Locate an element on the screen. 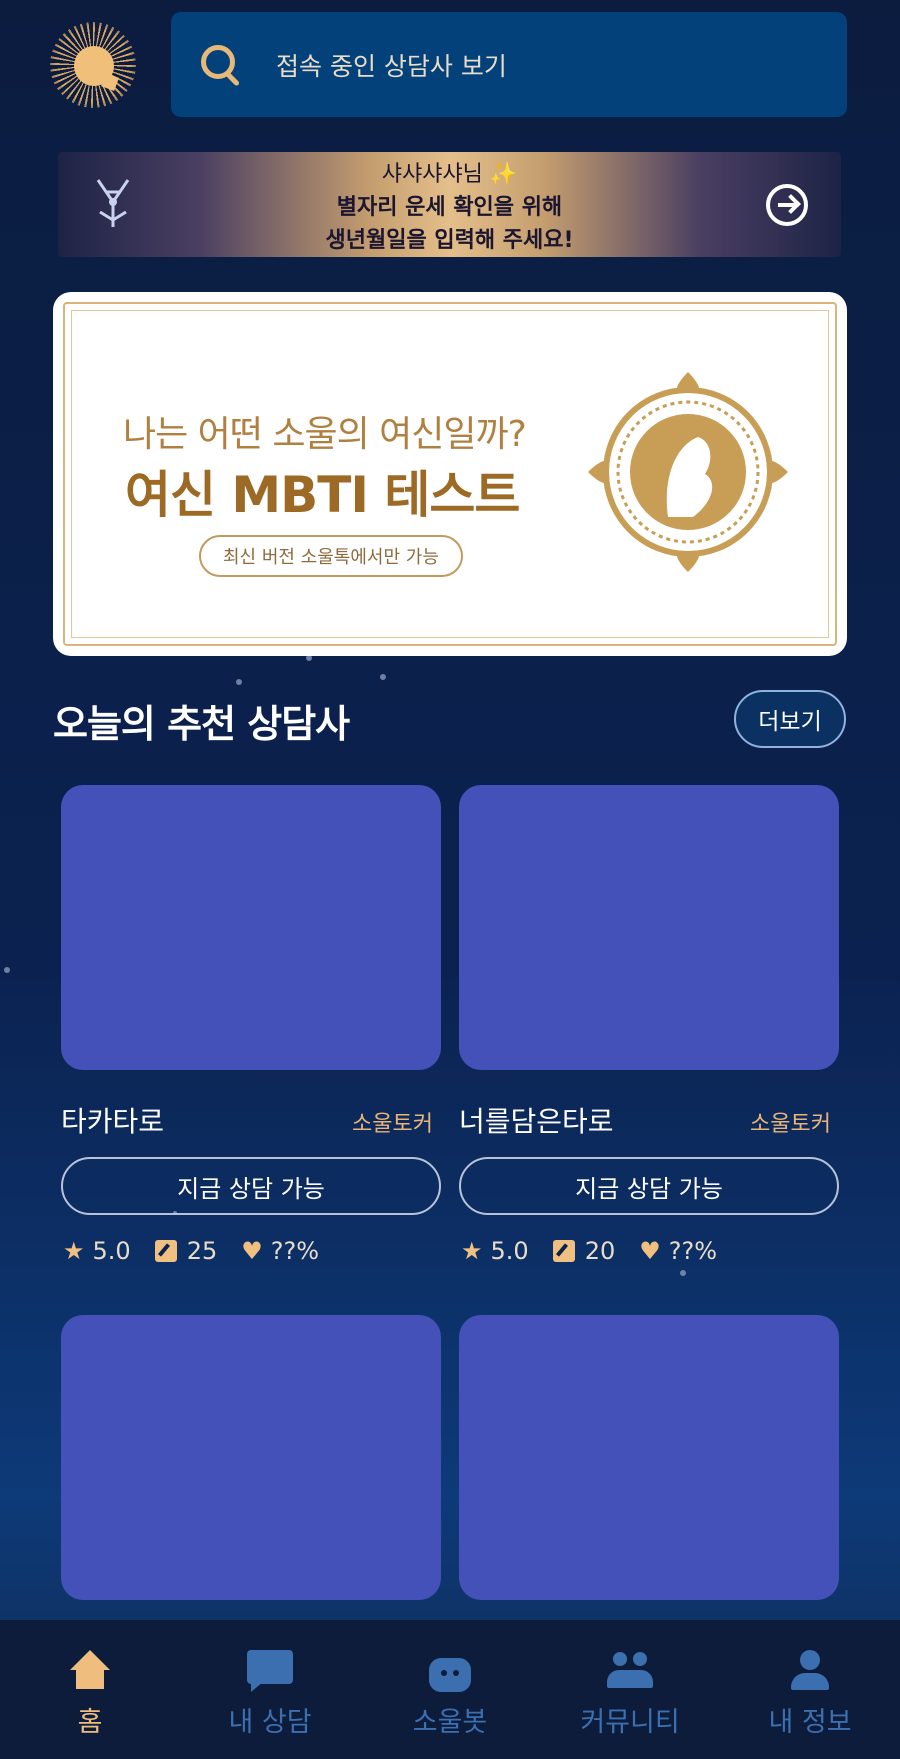 The image size is (900, 1759). app-logo-mark is located at coordinates (94, 66).